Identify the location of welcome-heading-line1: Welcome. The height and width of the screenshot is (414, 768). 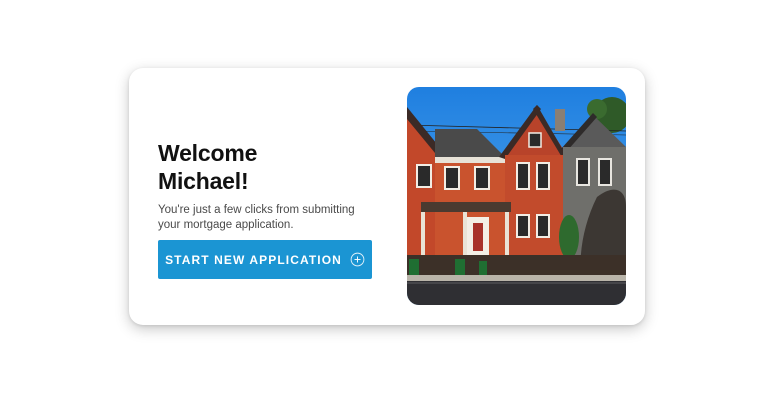
(208, 153).